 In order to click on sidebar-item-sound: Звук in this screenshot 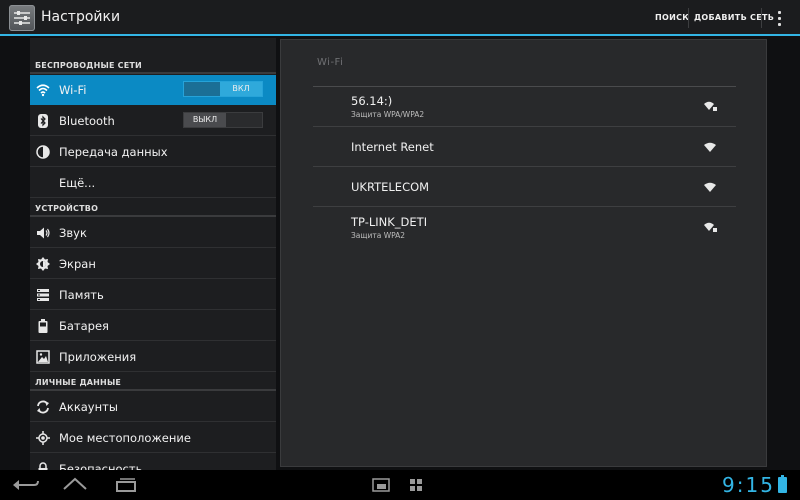, I will do `click(153, 233)`.